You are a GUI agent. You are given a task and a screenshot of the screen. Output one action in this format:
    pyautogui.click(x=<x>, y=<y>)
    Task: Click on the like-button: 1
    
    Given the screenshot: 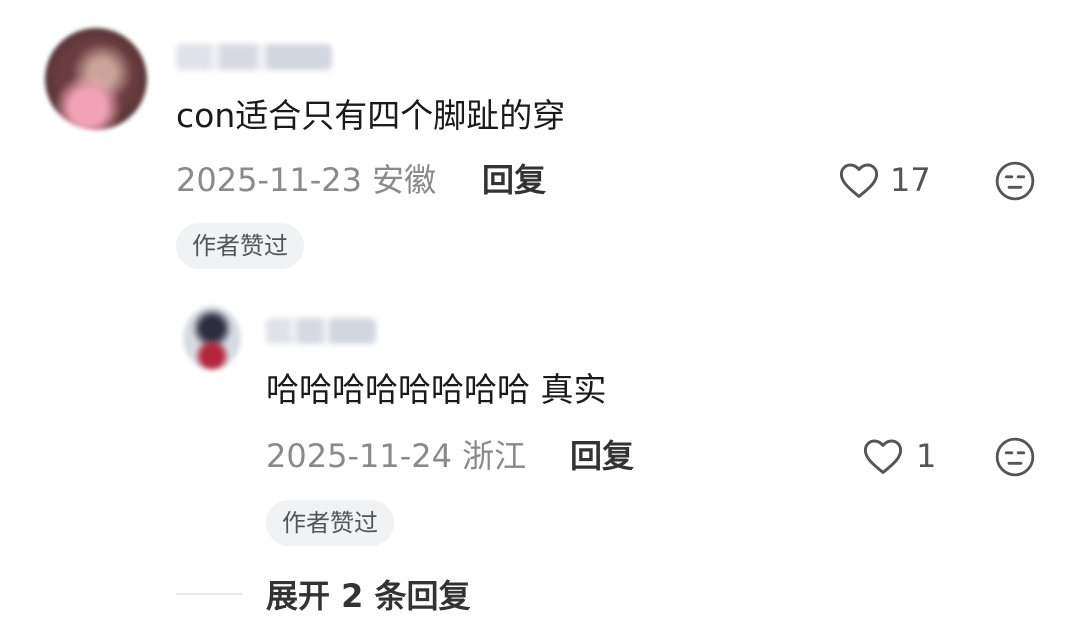 What is the action you would take?
    pyautogui.click(x=899, y=456)
    